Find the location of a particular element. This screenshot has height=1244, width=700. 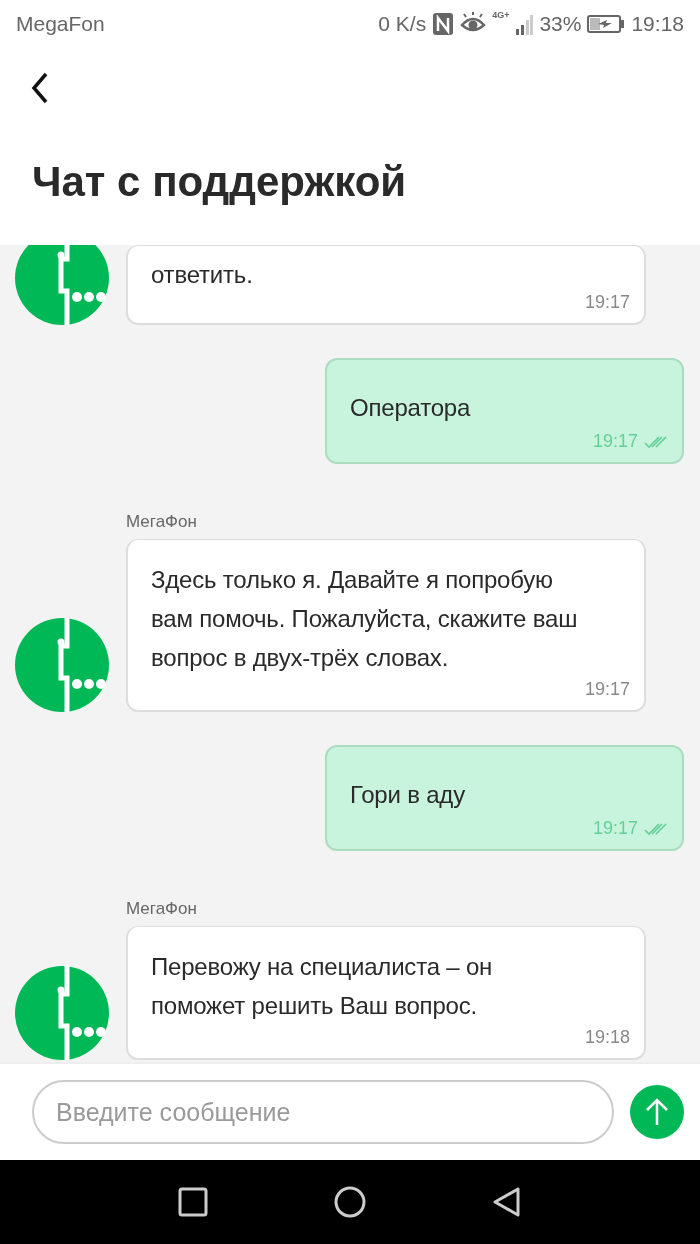

message-text: Оператора is located at coordinates (411, 408).